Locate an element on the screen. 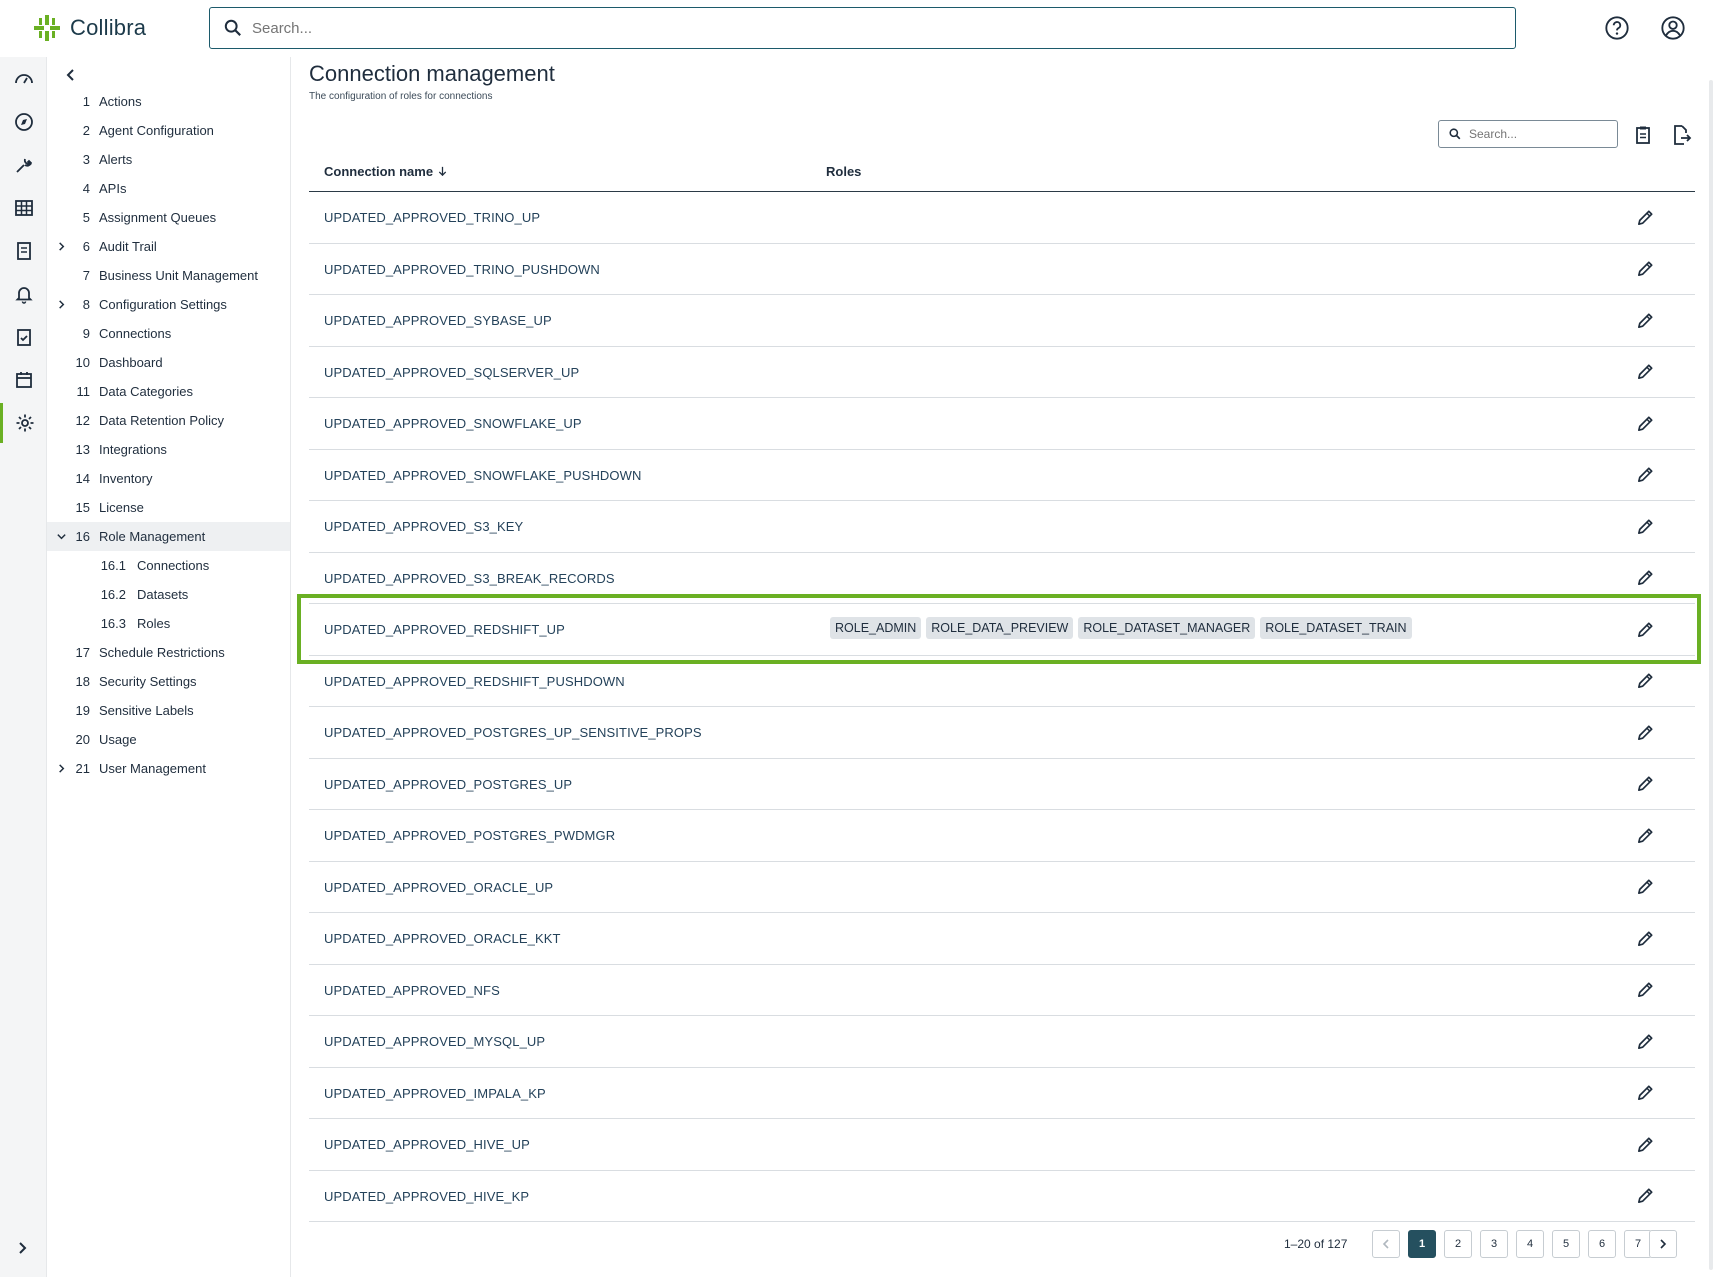 The height and width of the screenshot is (1277, 1718). nav-item: 9 Connections is located at coordinates (168, 333).